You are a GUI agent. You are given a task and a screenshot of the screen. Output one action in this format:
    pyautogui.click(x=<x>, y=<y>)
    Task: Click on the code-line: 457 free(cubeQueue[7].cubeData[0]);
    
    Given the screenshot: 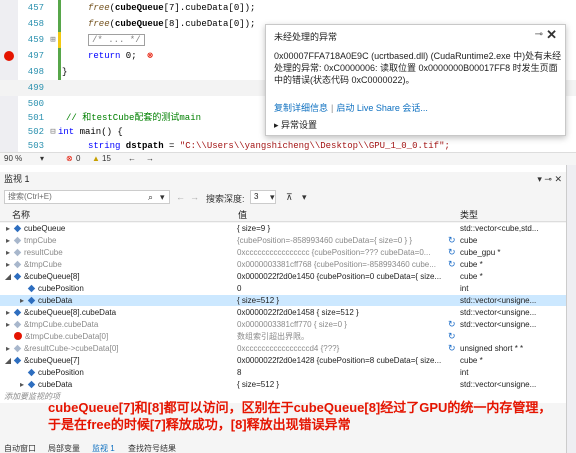 What is the action you would take?
    pyautogui.click(x=288, y=8)
    